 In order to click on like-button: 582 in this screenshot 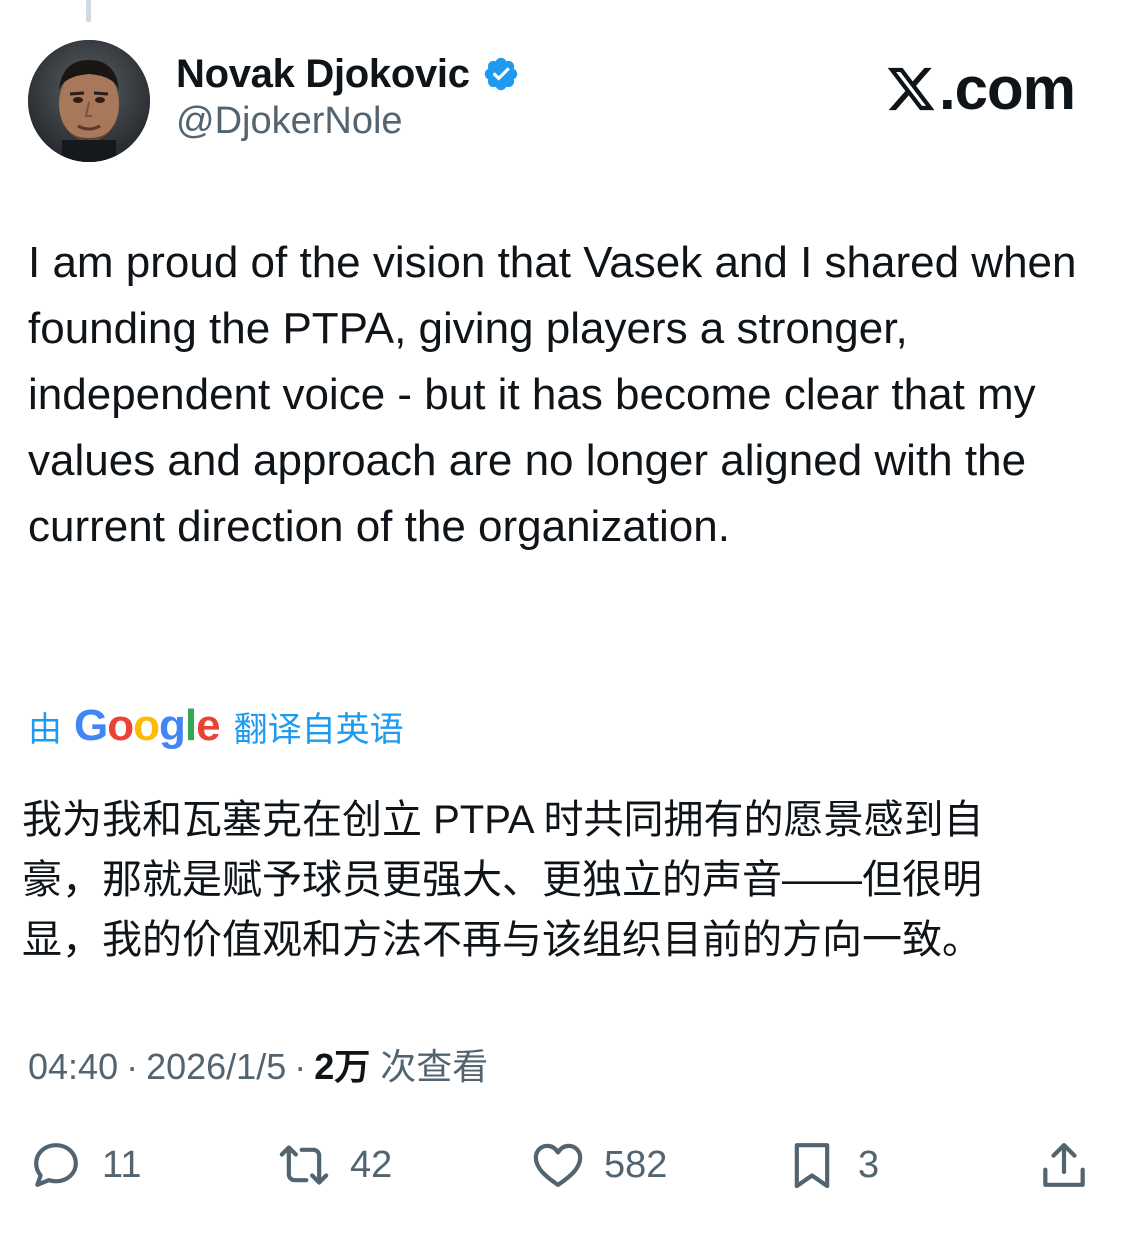, I will do `click(598, 1165)`.